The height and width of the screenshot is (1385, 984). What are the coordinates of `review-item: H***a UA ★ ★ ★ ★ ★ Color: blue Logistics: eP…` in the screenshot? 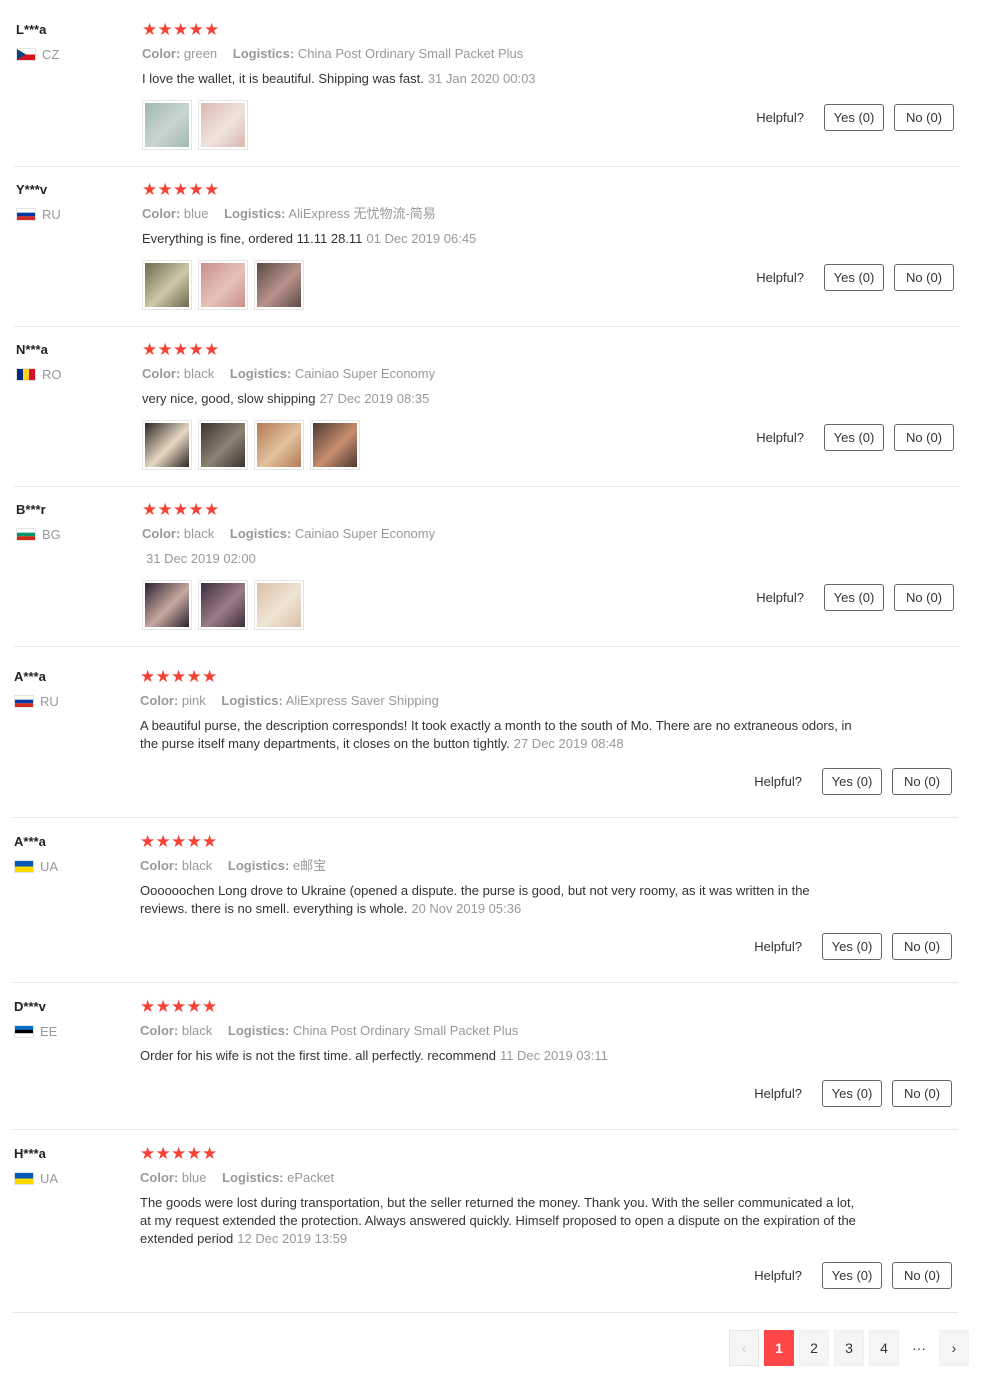 It's located at (485, 1229).